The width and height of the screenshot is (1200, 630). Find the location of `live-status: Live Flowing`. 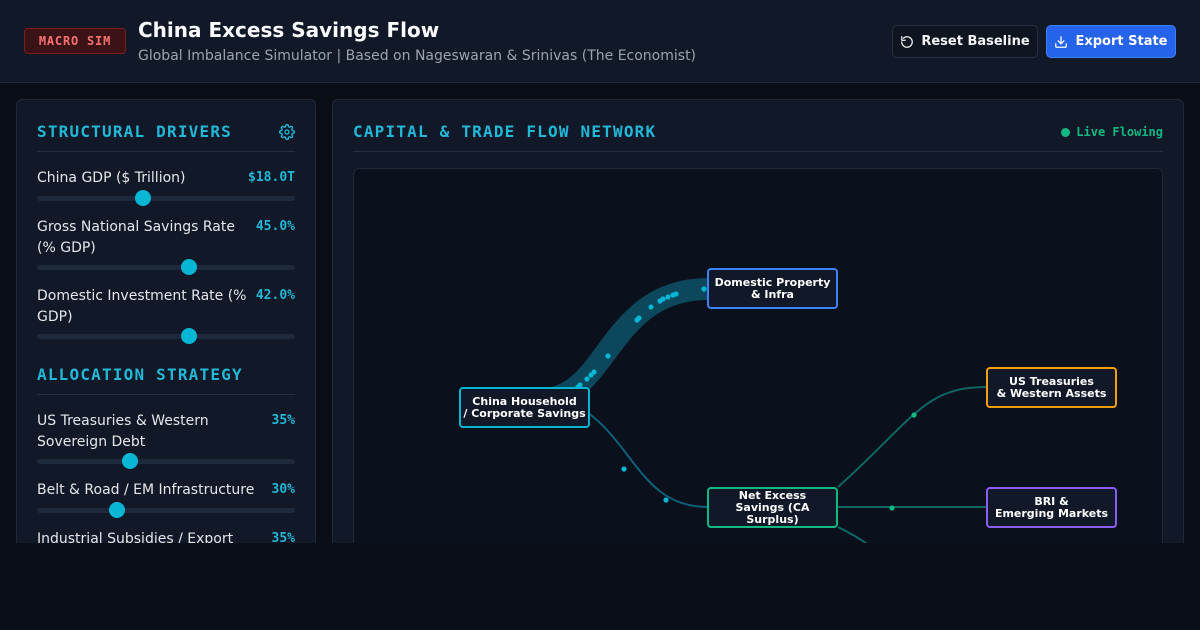

live-status: Live Flowing is located at coordinates (1112, 132).